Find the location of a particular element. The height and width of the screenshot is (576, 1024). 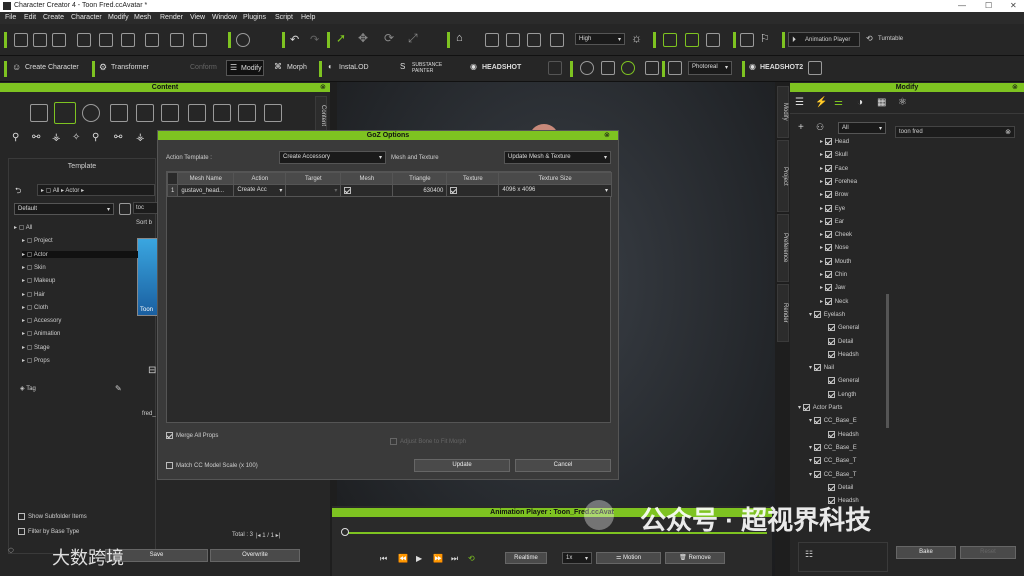

send-to-icon is located at coordinates (200, 40).